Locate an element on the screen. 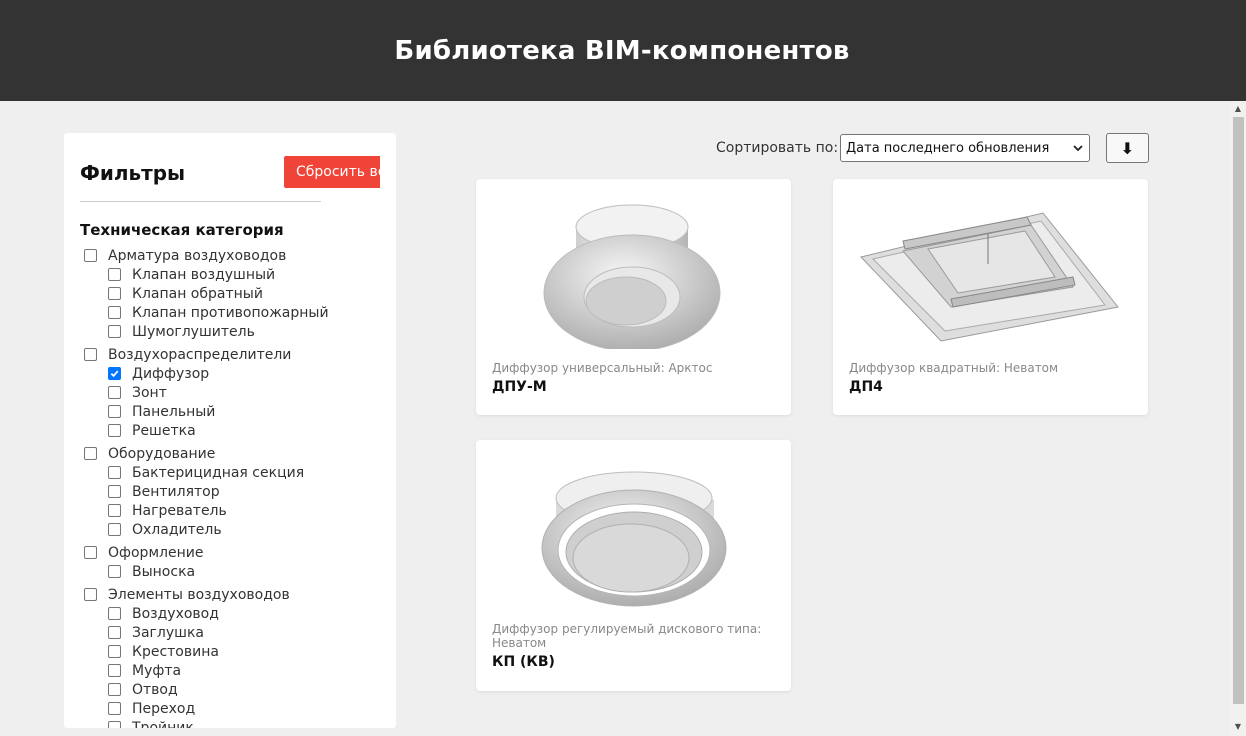 This screenshot has height=736, width=1246. filter-subcategory-label: Муфта is located at coordinates (157, 670).